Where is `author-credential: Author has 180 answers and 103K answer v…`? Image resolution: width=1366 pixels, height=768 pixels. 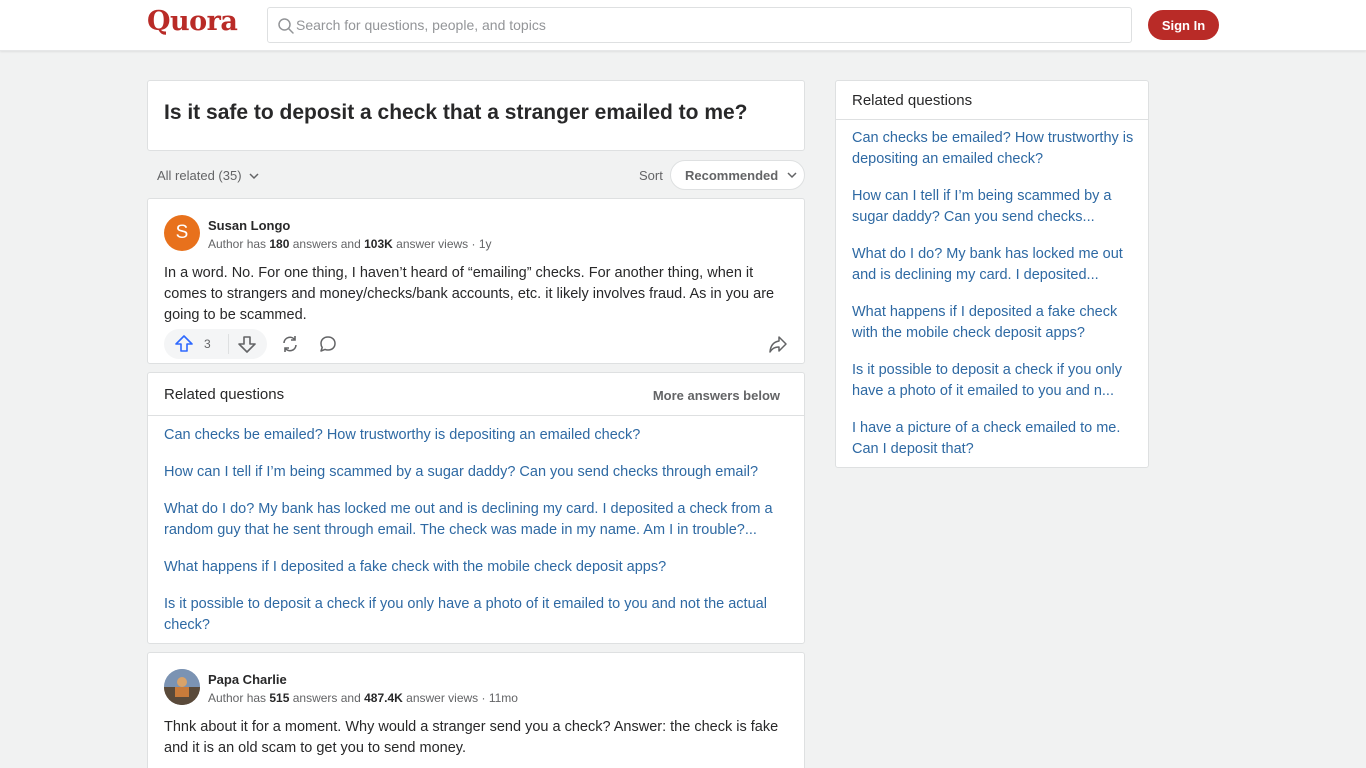 author-credential: Author has 180 answers and 103K answer v… is located at coordinates (350, 244).